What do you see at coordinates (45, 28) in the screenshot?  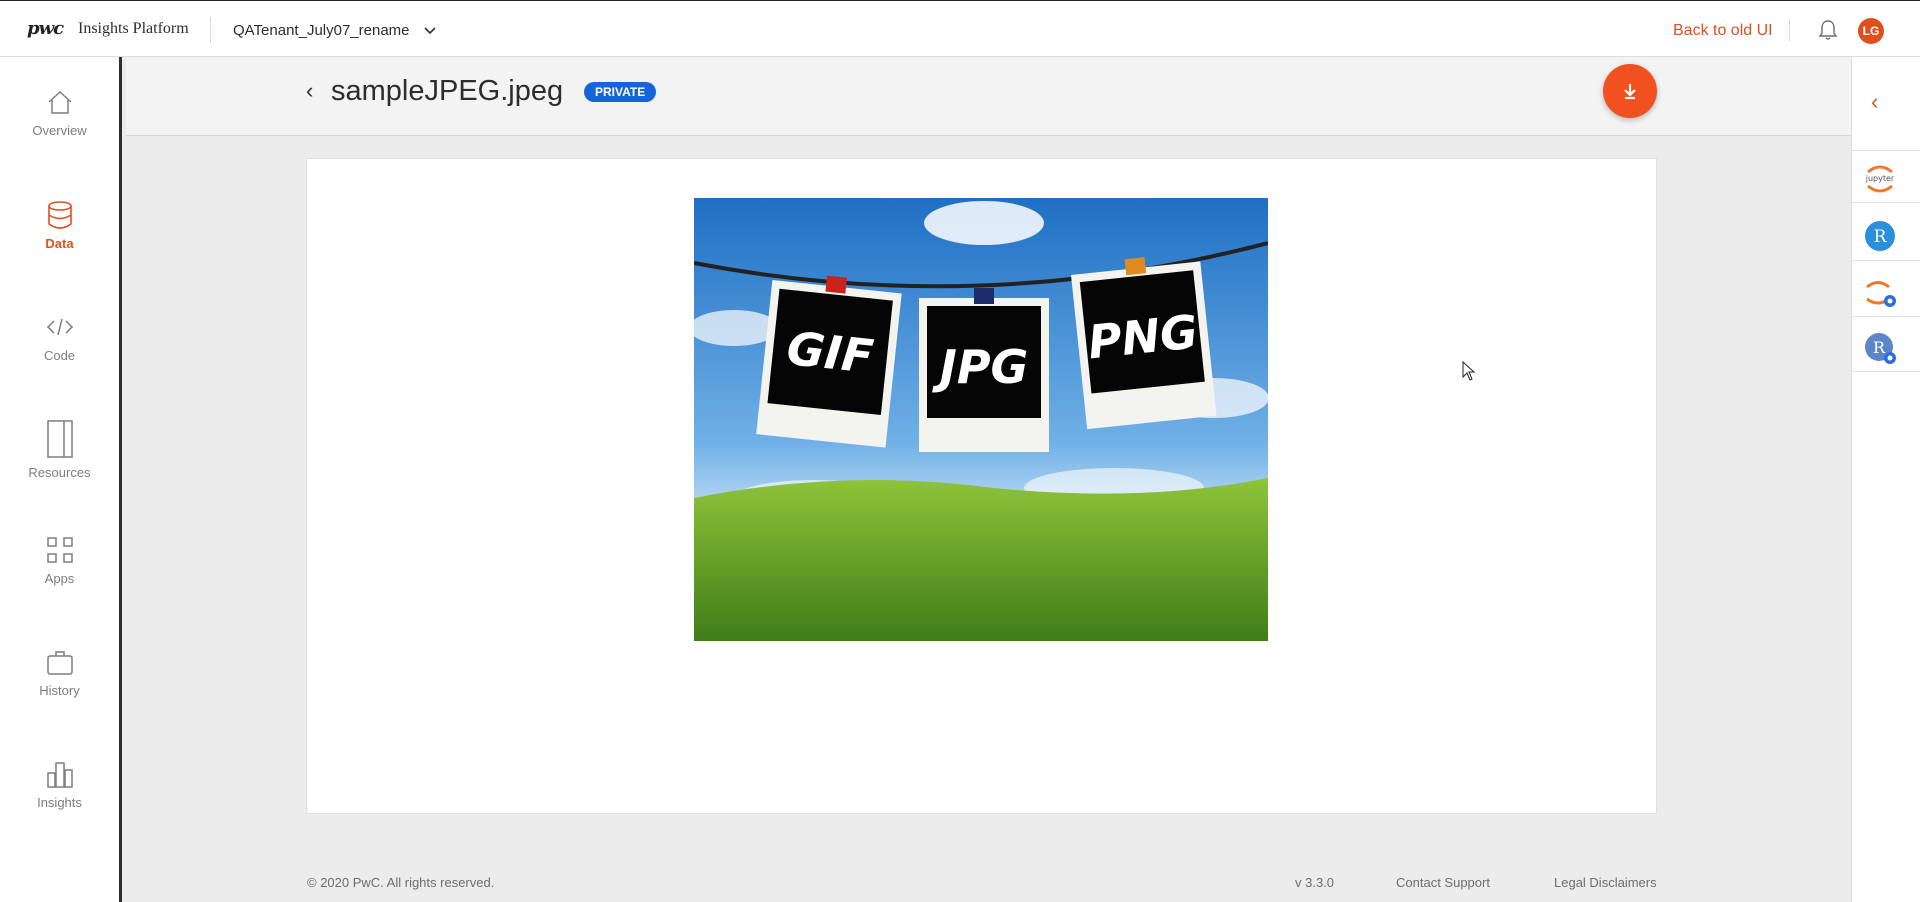 I see `pwc-logo: pwc` at bounding box center [45, 28].